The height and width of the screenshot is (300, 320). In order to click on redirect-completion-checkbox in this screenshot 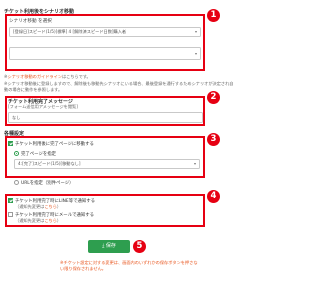, I will do `click(10, 143)`.